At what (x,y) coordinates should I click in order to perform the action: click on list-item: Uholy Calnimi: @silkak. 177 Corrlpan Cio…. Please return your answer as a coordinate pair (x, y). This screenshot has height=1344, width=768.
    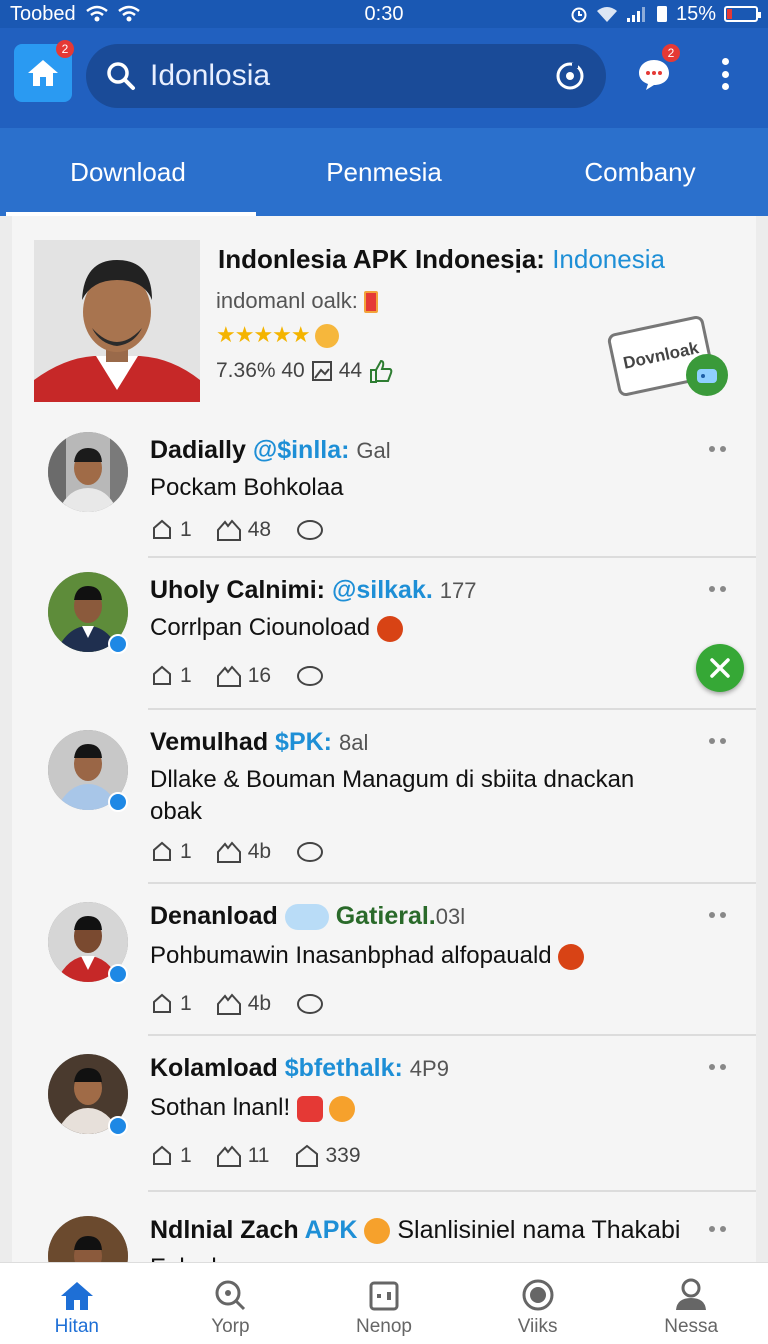
    Looking at the image, I should click on (384, 632).